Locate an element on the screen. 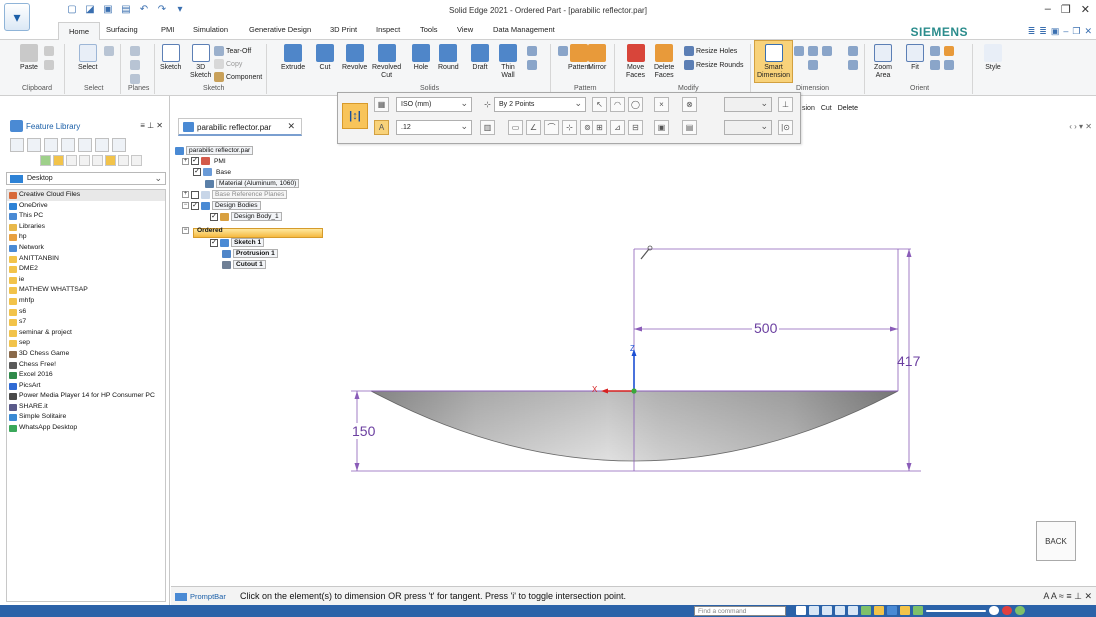 The width and height of the screenshot is (1096, 617). checkbox-planes is located at coordinates (195, 194).